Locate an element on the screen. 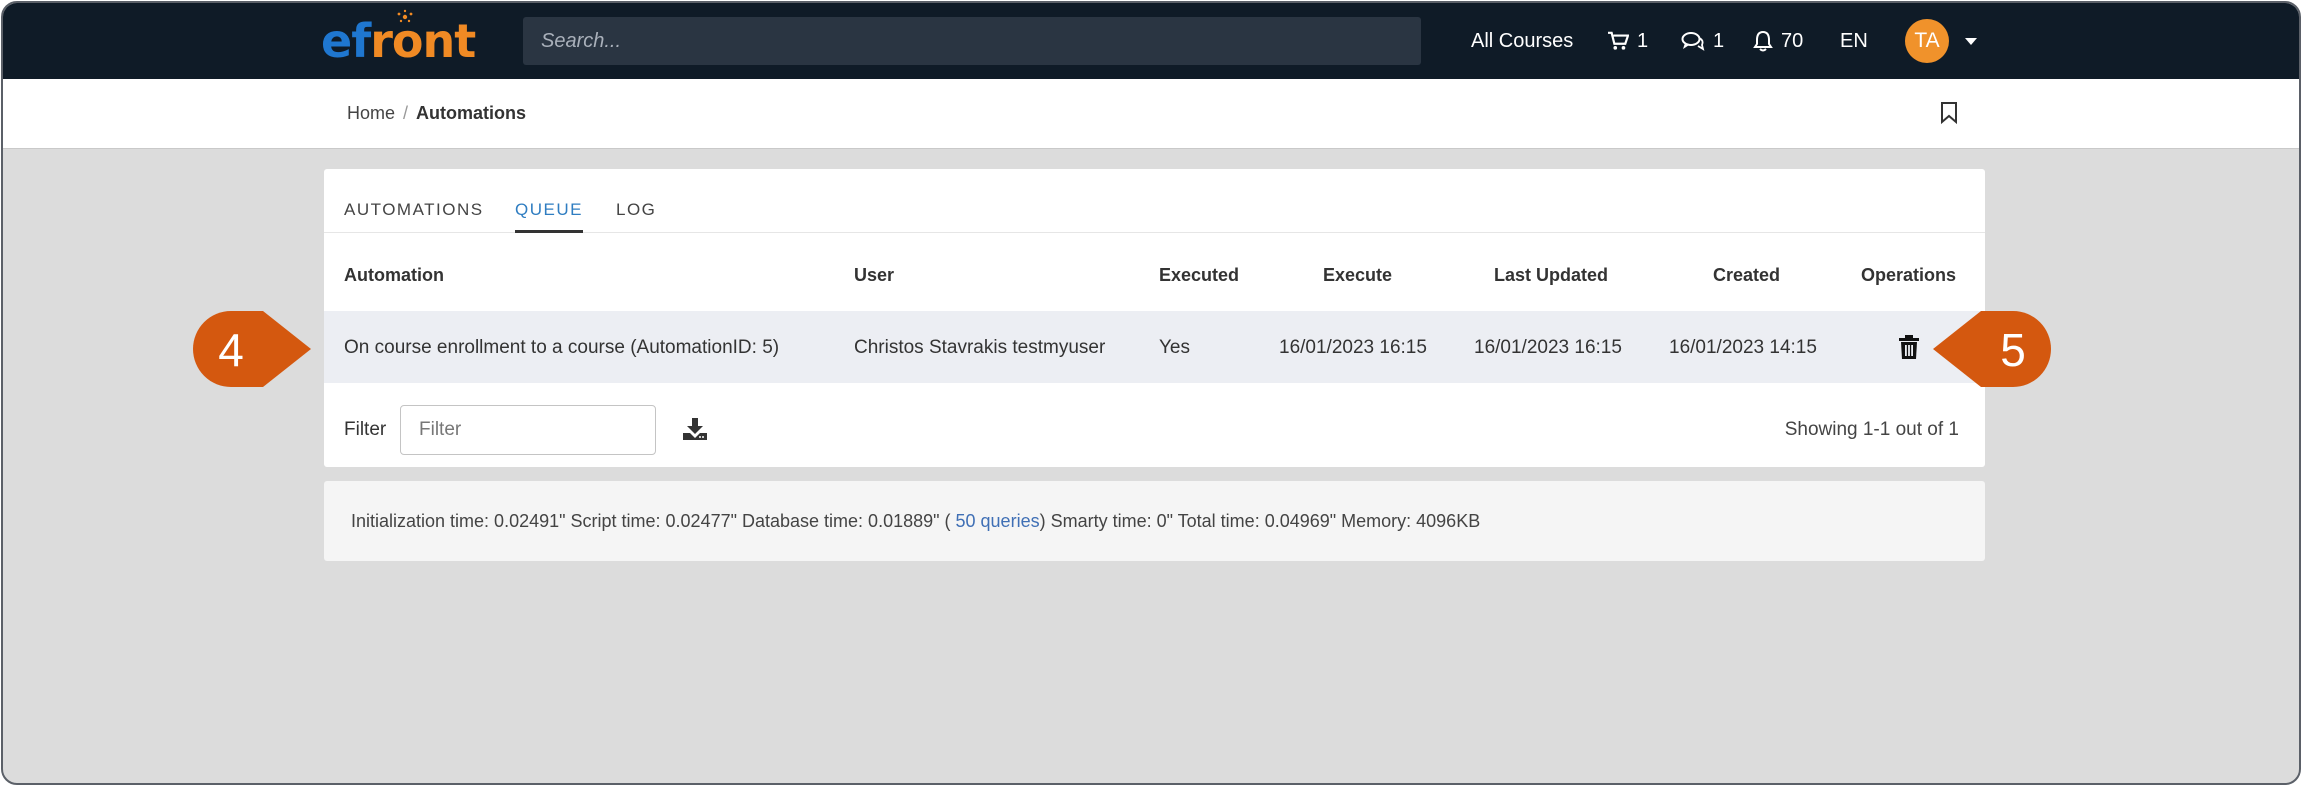  column-header-executed: Executed is located at coordinates (1199, 275).